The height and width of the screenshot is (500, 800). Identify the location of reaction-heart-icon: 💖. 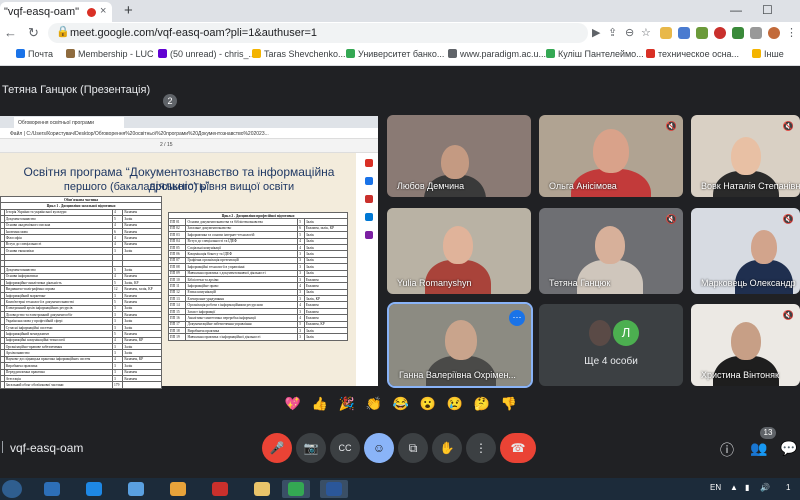
(293, 404).